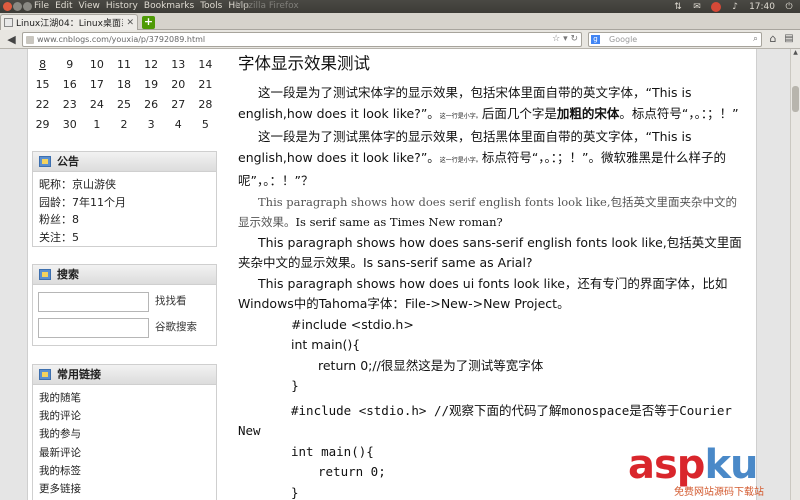  I want to click on network-icon: ⇅, so click(678, 7).